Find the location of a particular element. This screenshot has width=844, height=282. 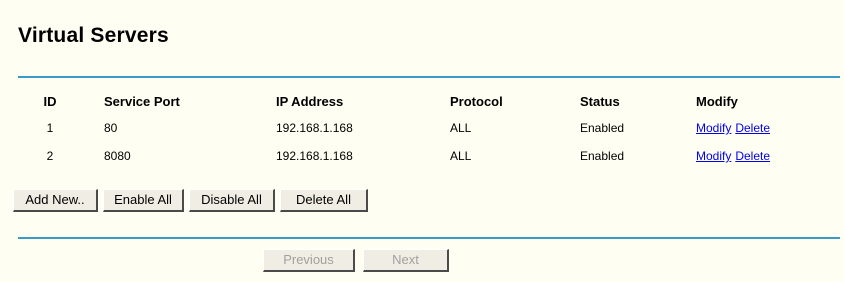

header-status: Status is located at coordinates (600, 101).